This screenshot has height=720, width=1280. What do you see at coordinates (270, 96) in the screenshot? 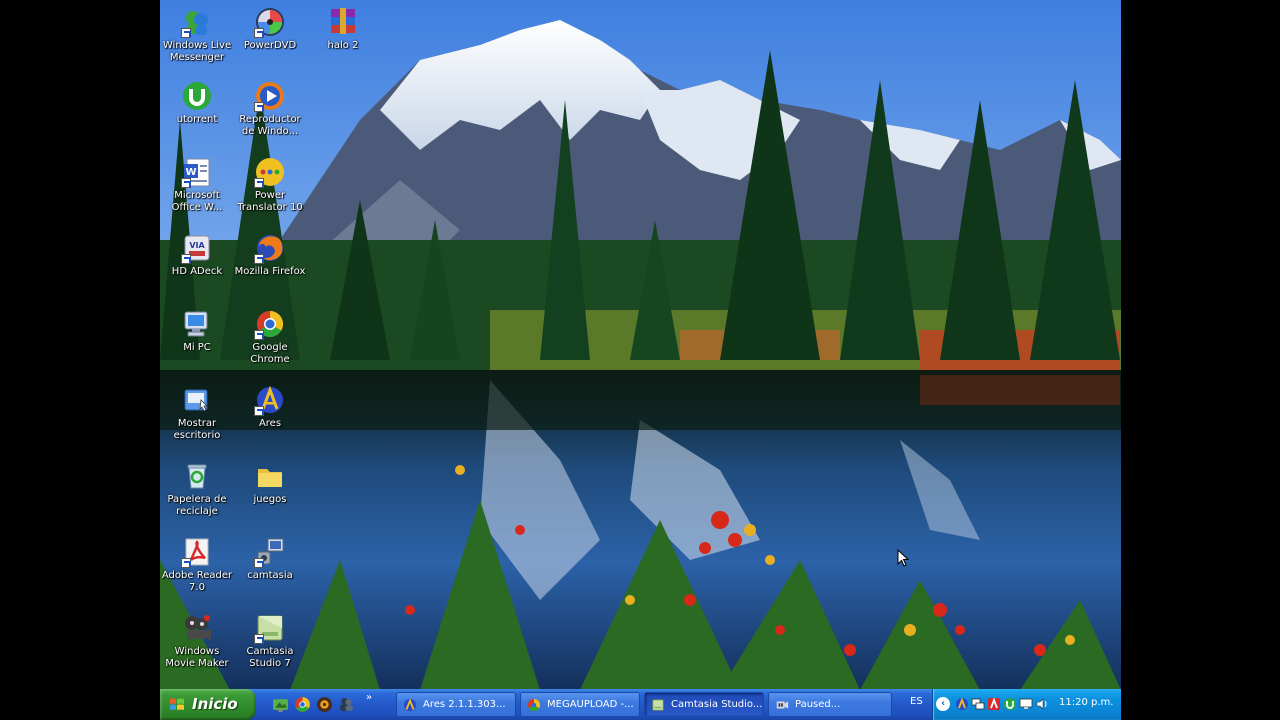
I see `media-player-icon` at bounding box center [270, 96].